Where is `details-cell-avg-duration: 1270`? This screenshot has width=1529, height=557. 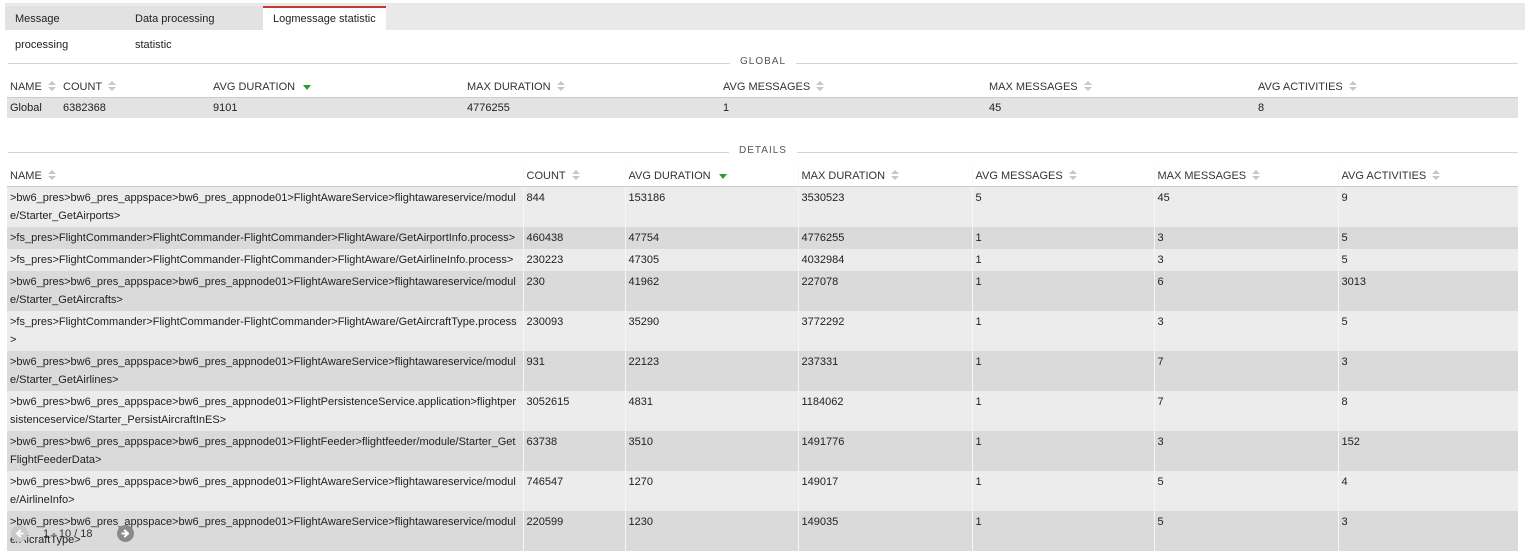 details-cell-avg-duration: 1270 is located at coordinates (711, 491).